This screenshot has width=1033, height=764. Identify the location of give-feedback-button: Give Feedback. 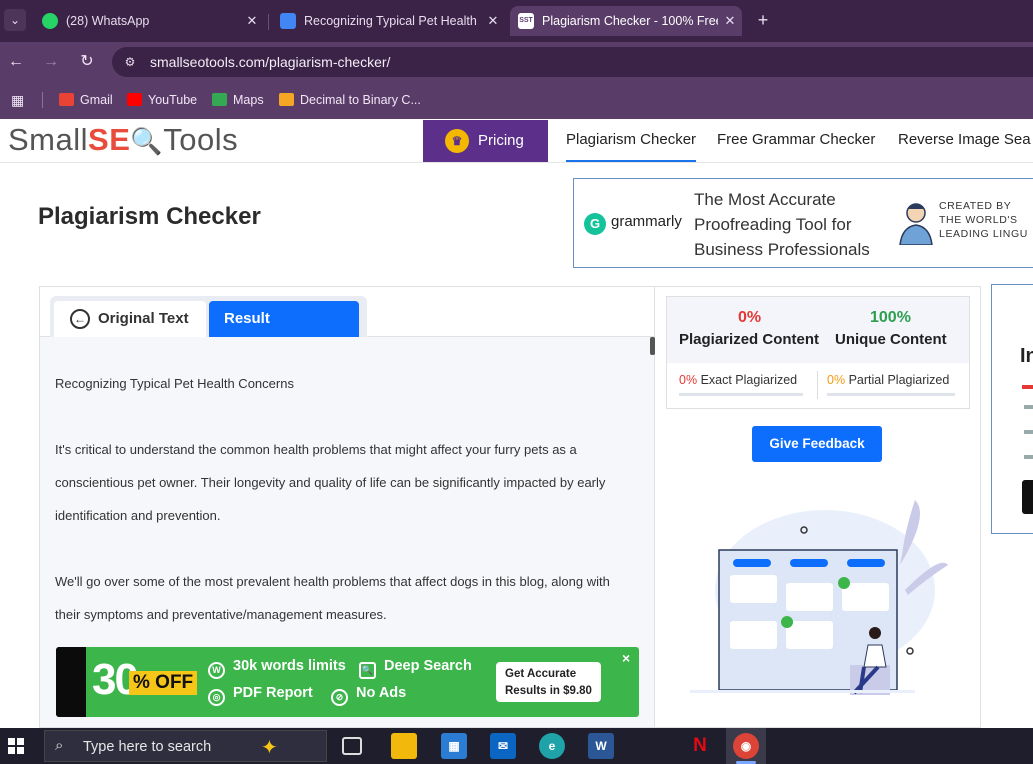
(817, 444).